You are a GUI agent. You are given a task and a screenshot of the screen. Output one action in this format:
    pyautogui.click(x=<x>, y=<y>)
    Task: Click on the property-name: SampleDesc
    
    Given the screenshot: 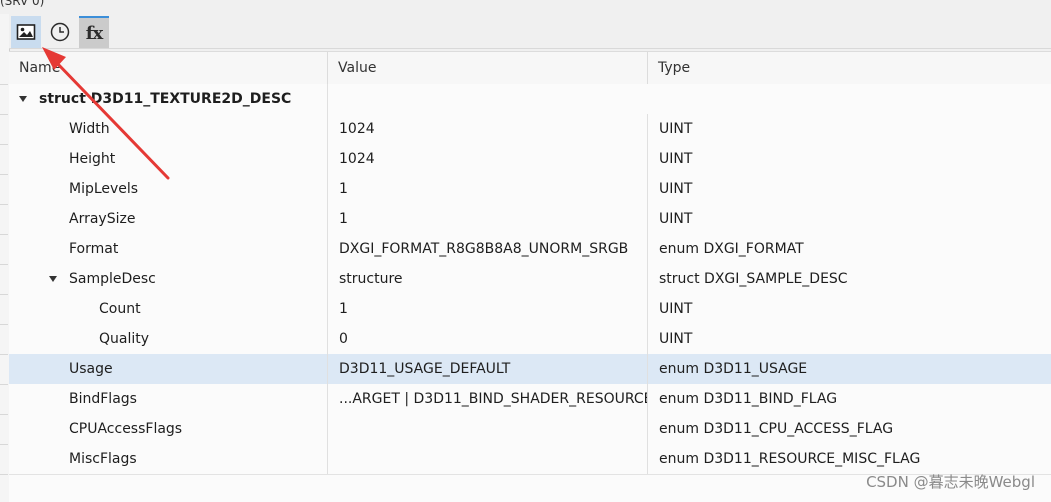 What is the action you would take?
    pyautogui.click(x=112, y=279)
    